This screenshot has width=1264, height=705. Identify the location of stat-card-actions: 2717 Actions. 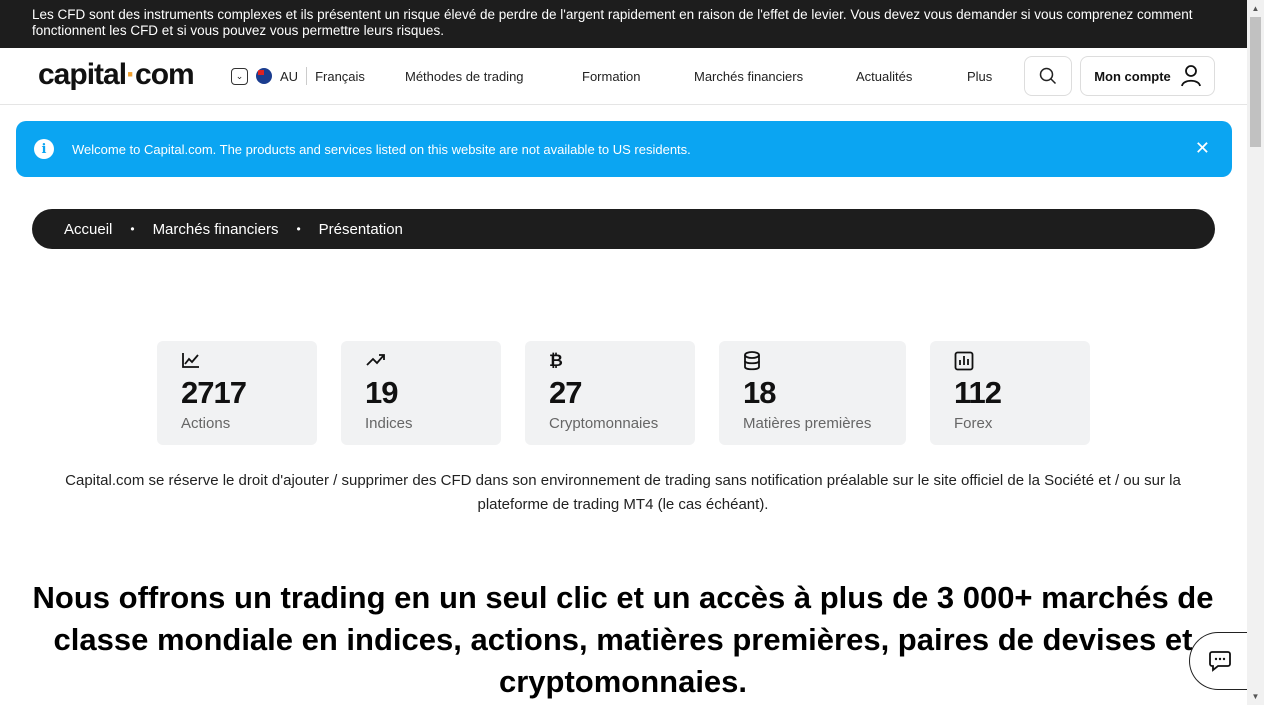
(237, 393).